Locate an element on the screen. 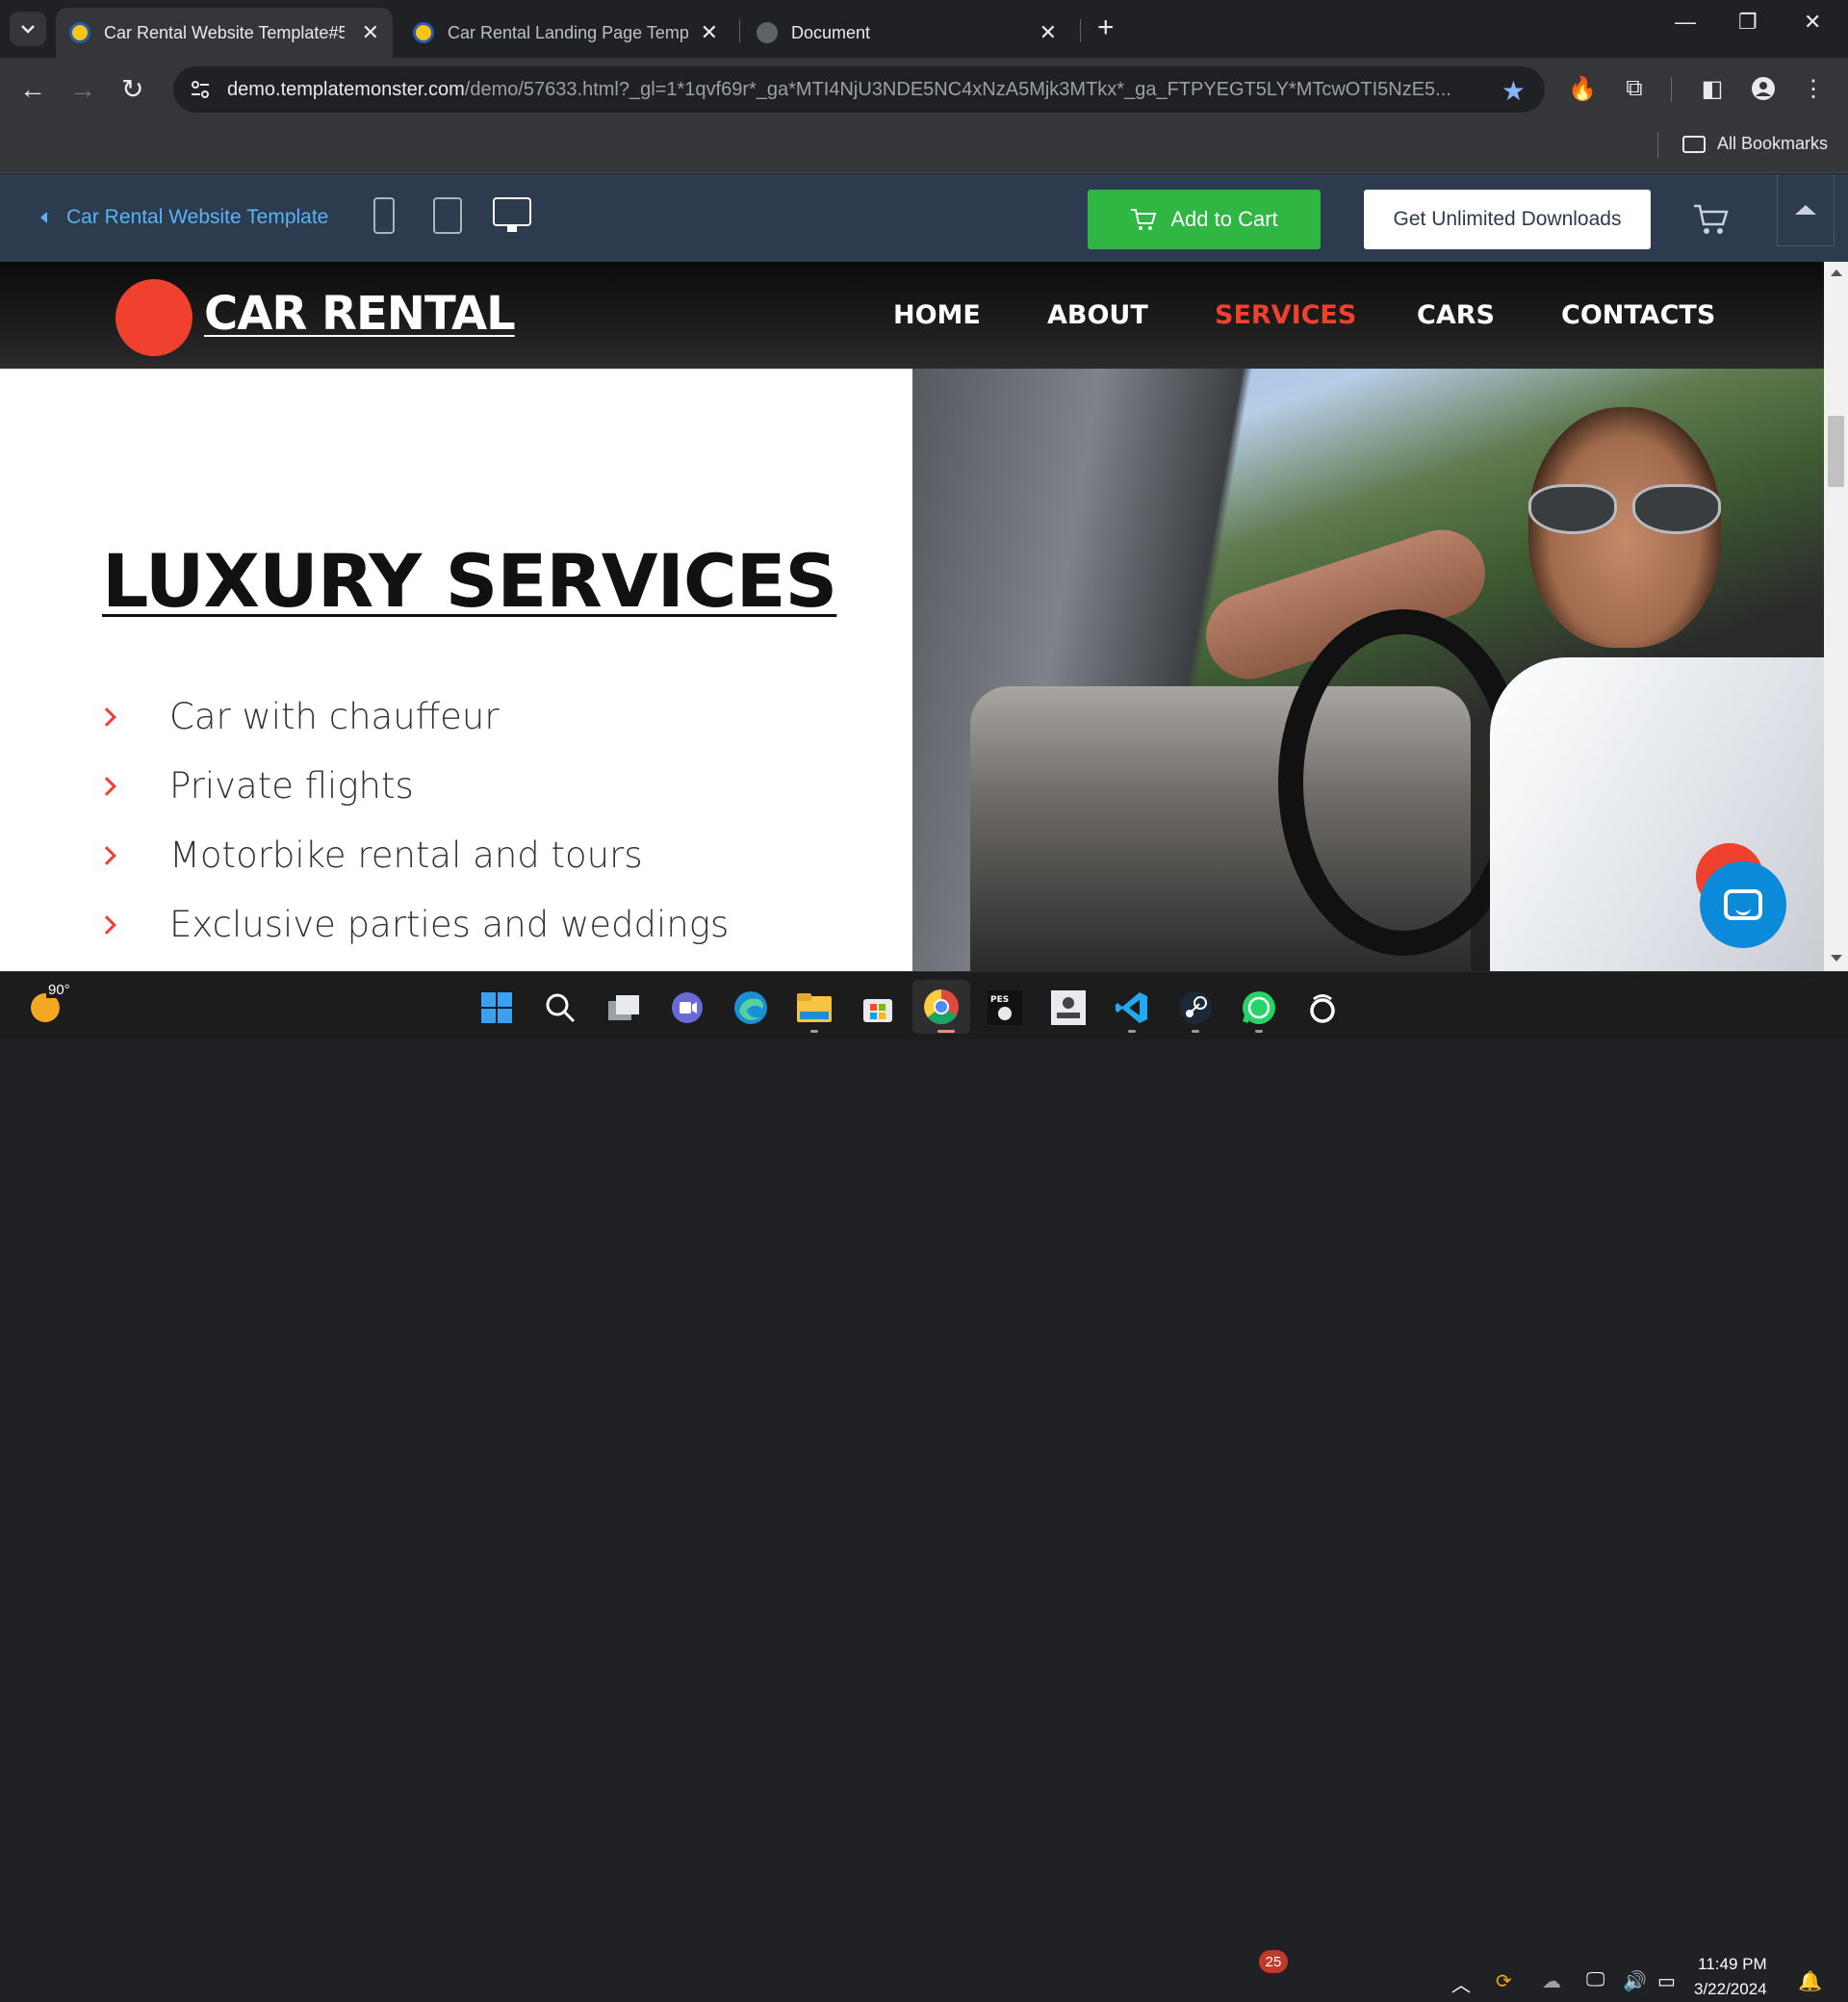  clock-time: 11:49 PM is located at coordinates (1732, 1964).